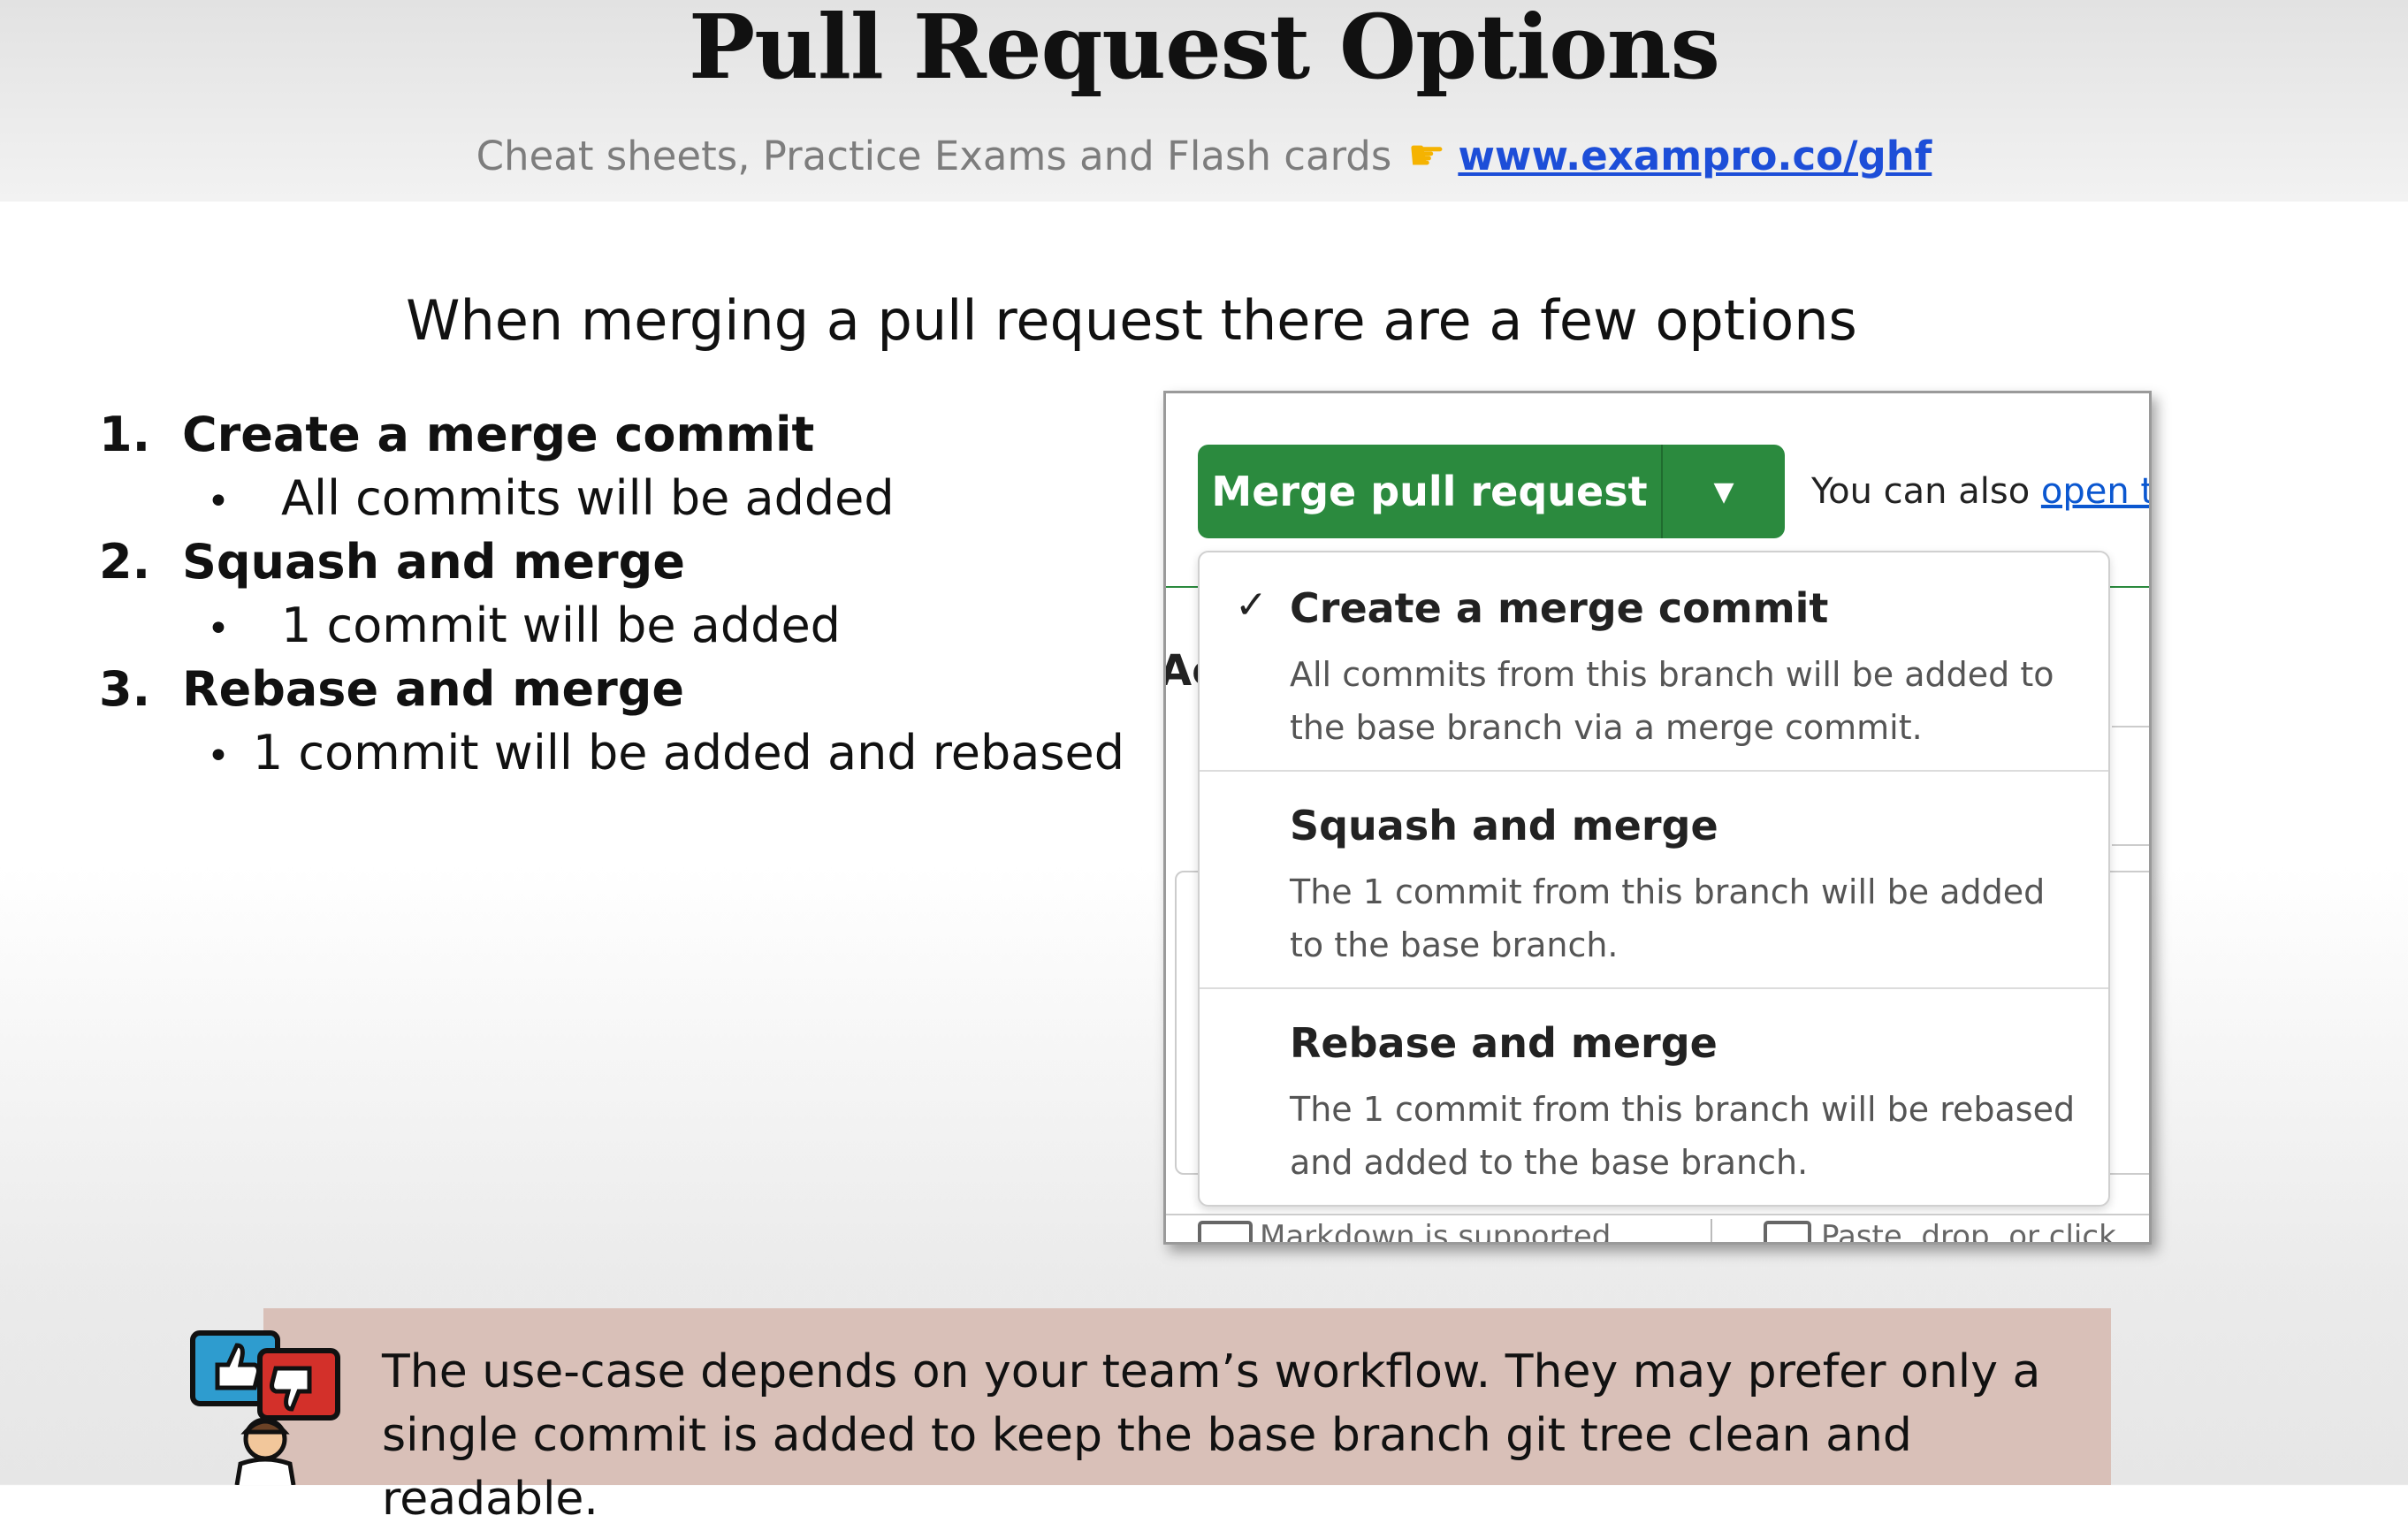  I want to click on option-item: 3. Rebase and merge, so click(611, 693).